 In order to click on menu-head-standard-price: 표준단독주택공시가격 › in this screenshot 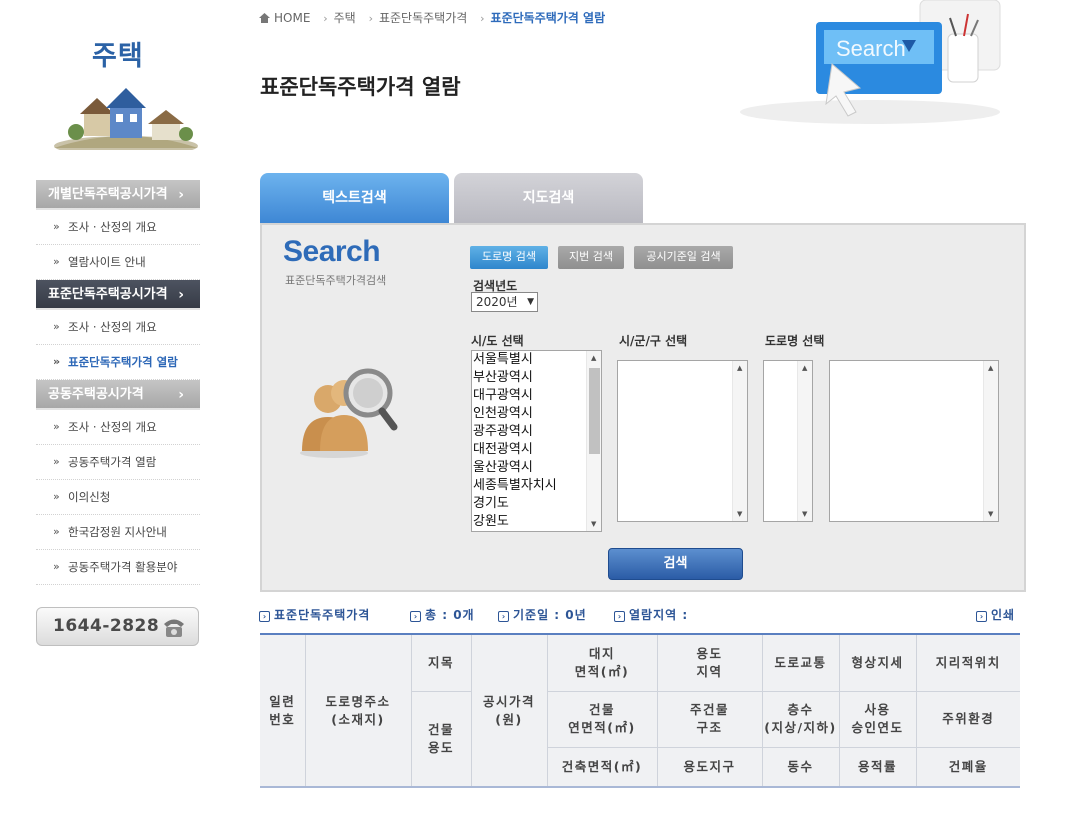, I will do `click(118, 295)`.